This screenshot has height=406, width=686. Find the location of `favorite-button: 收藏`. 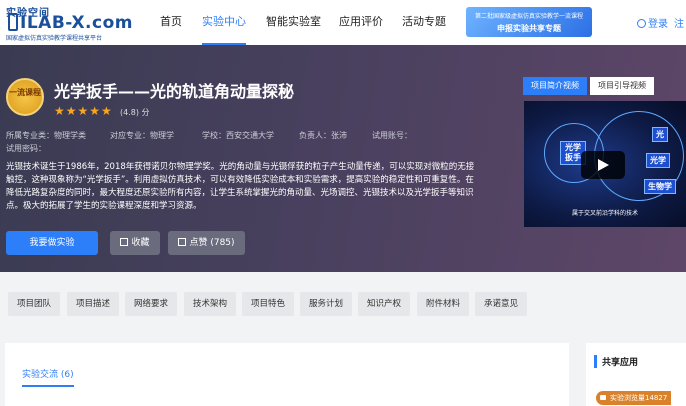

favorite-button: 收藏 is located at coordinates (135, 243).